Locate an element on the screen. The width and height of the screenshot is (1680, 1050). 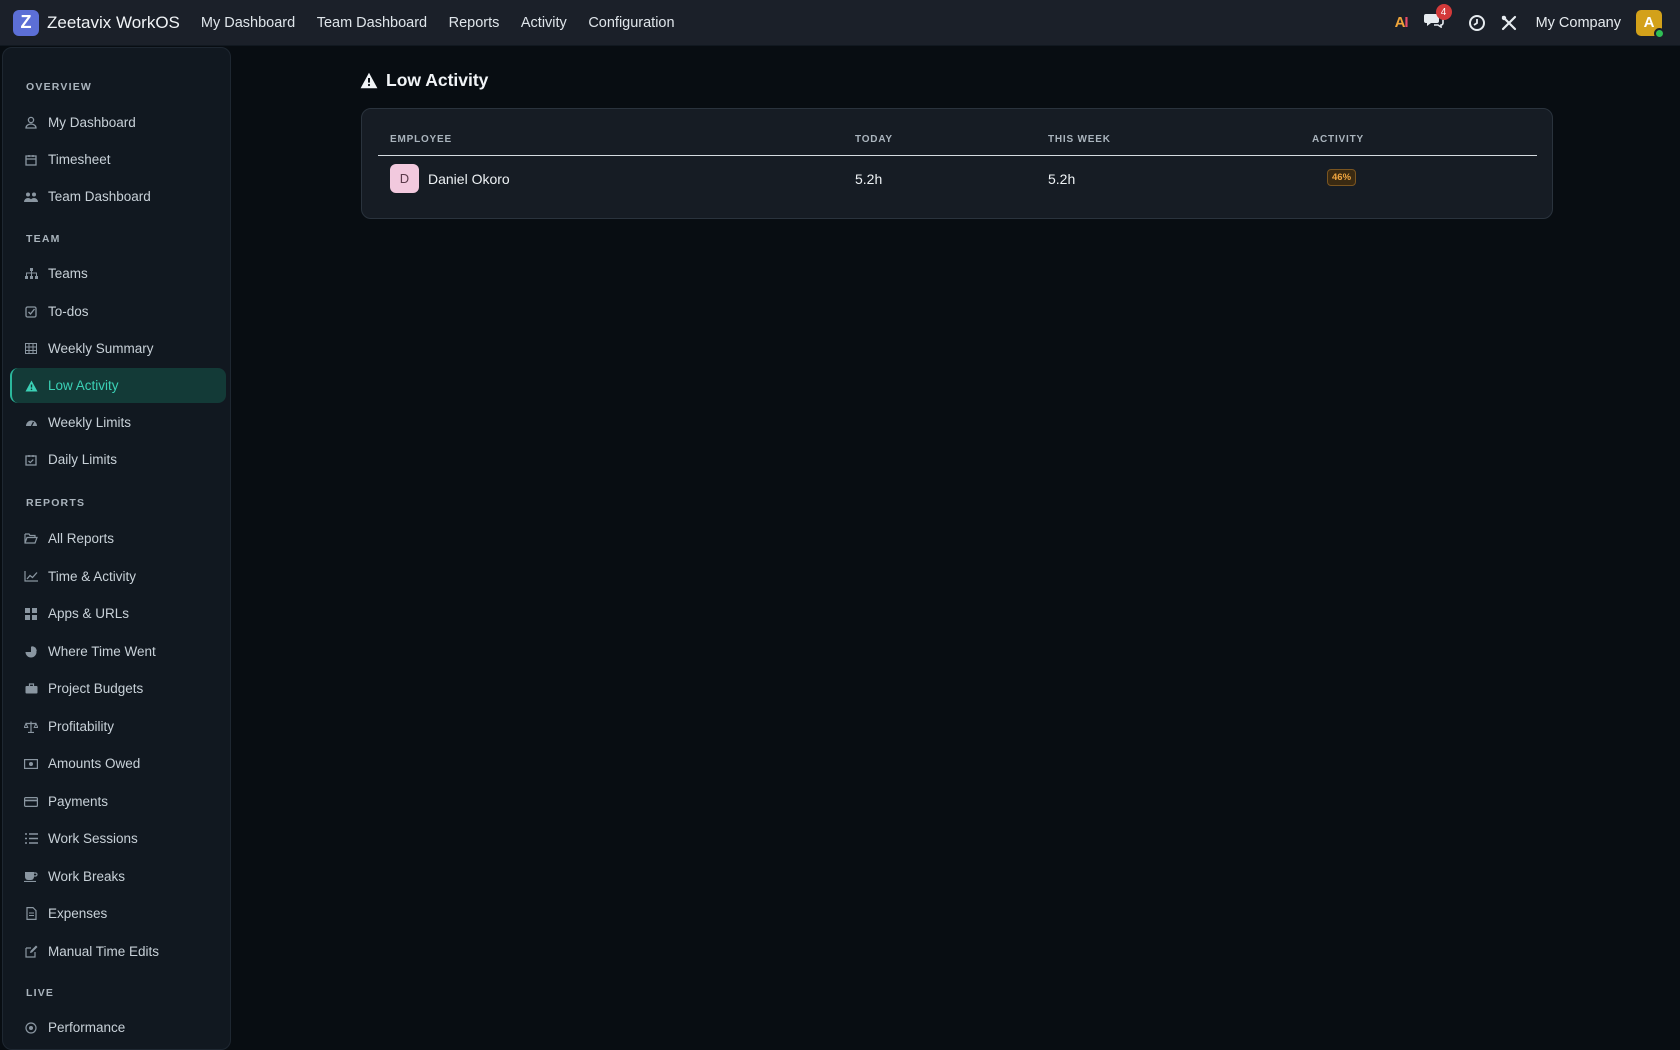
gauge-icon is located at coordinates (31, 423).